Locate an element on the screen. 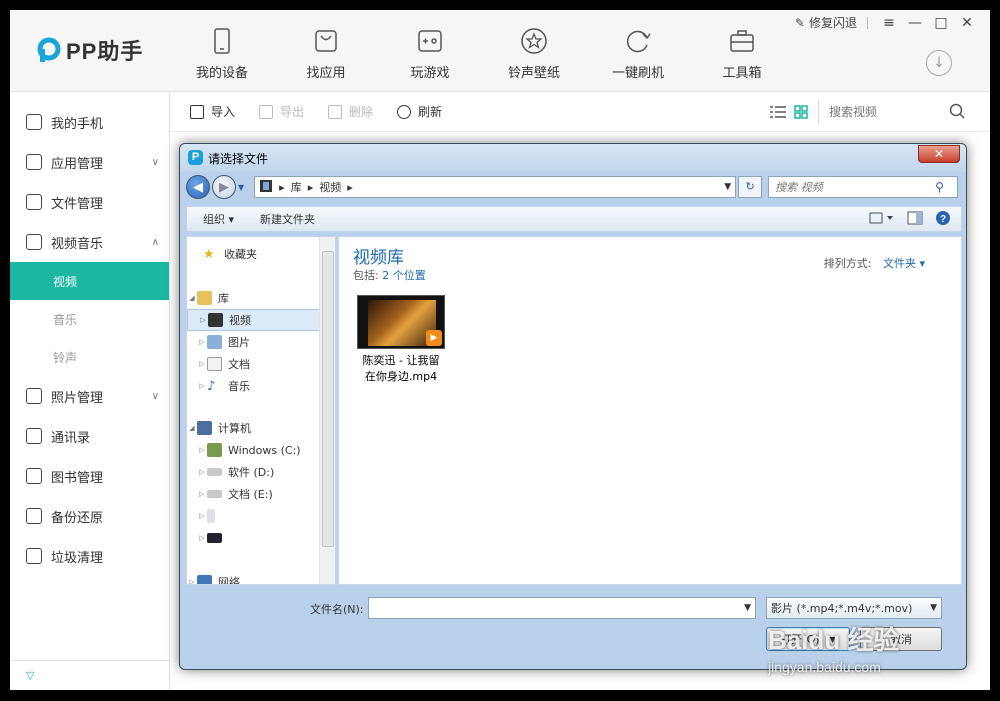 Image resolution: width=1000 pixels, height=701 pixels. nav-lib-pictures: ▷ 图片 is located at coordinates (261, 342).